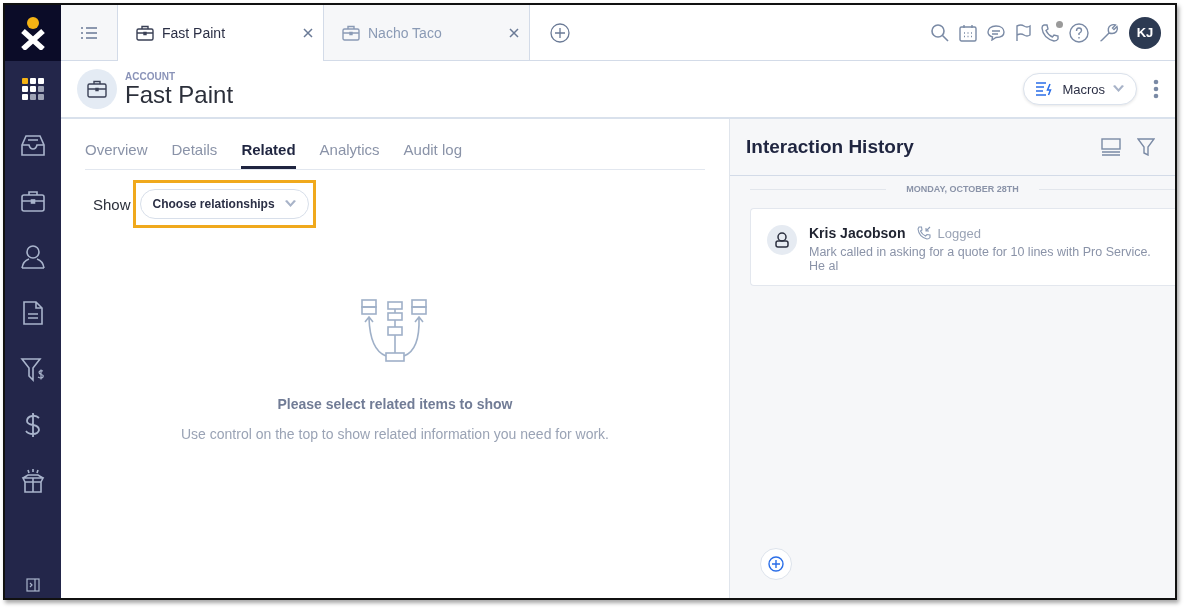 The width and height of the screenshot is (1184, 608). I want to click on layout-view-icon, so click(1111, 147).